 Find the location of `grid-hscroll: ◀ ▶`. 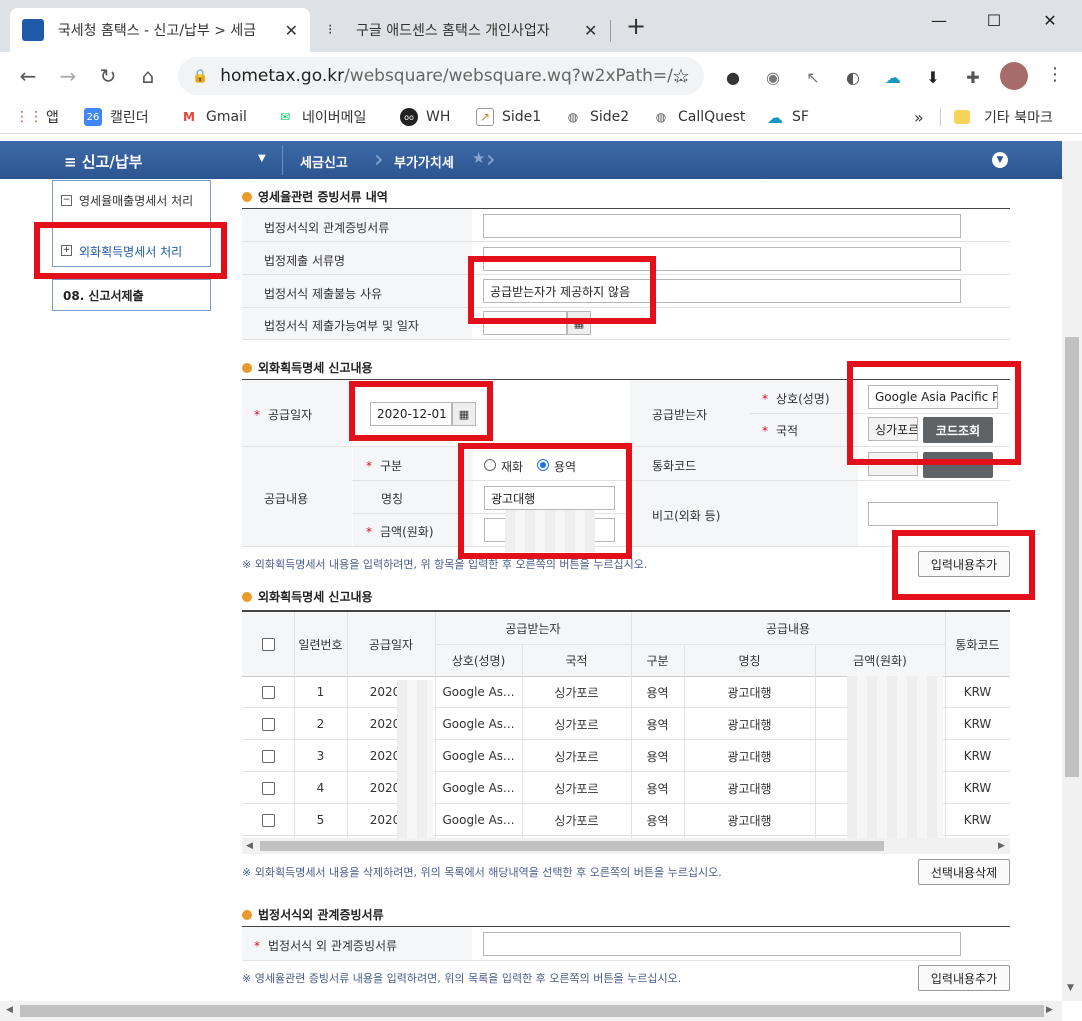

grid-hscroll: ◀ ▶ is located at coordinates (626, 846).